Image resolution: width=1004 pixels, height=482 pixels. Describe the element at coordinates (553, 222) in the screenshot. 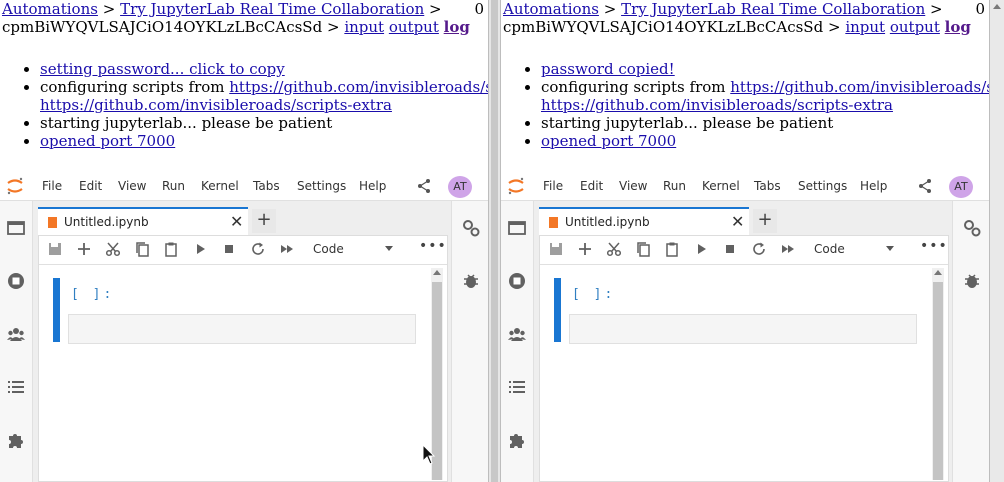

I see `notebook-icon` at that location.